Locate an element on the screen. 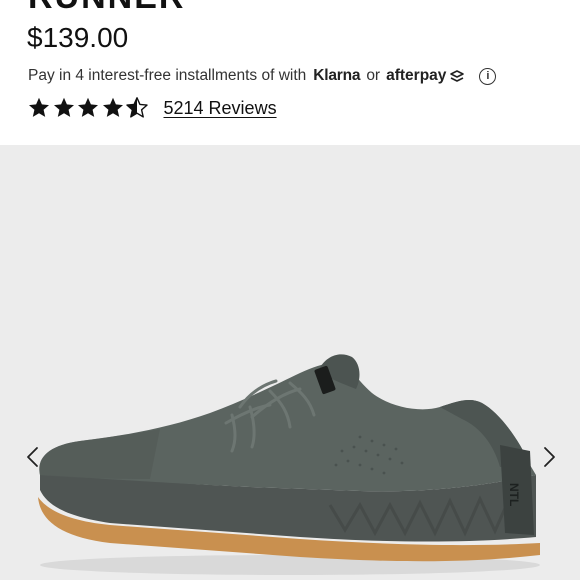 This screenshot has height=580, width=580. star-rating is located at coordinates (88, 108).